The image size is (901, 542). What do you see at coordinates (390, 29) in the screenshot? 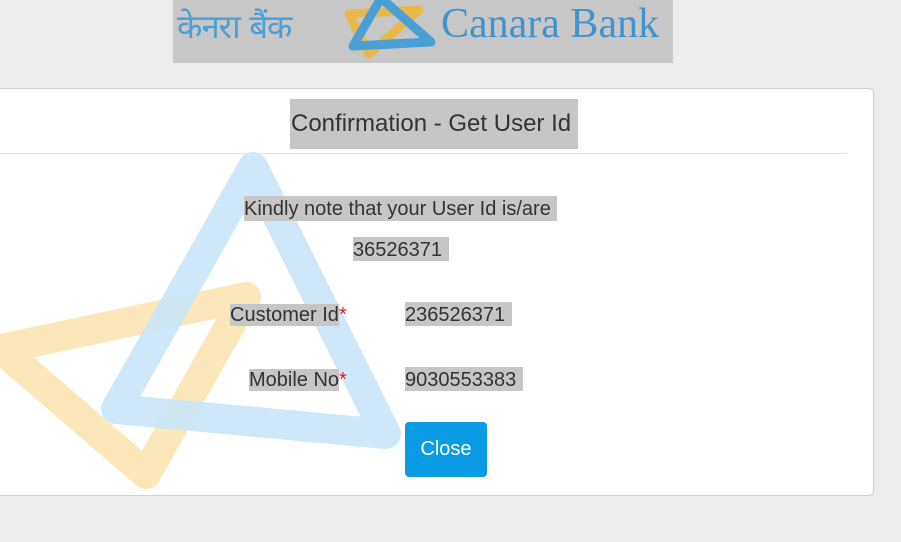
I see `canara-bank-triangle-logo-icon` at bounding box center [390, 29].